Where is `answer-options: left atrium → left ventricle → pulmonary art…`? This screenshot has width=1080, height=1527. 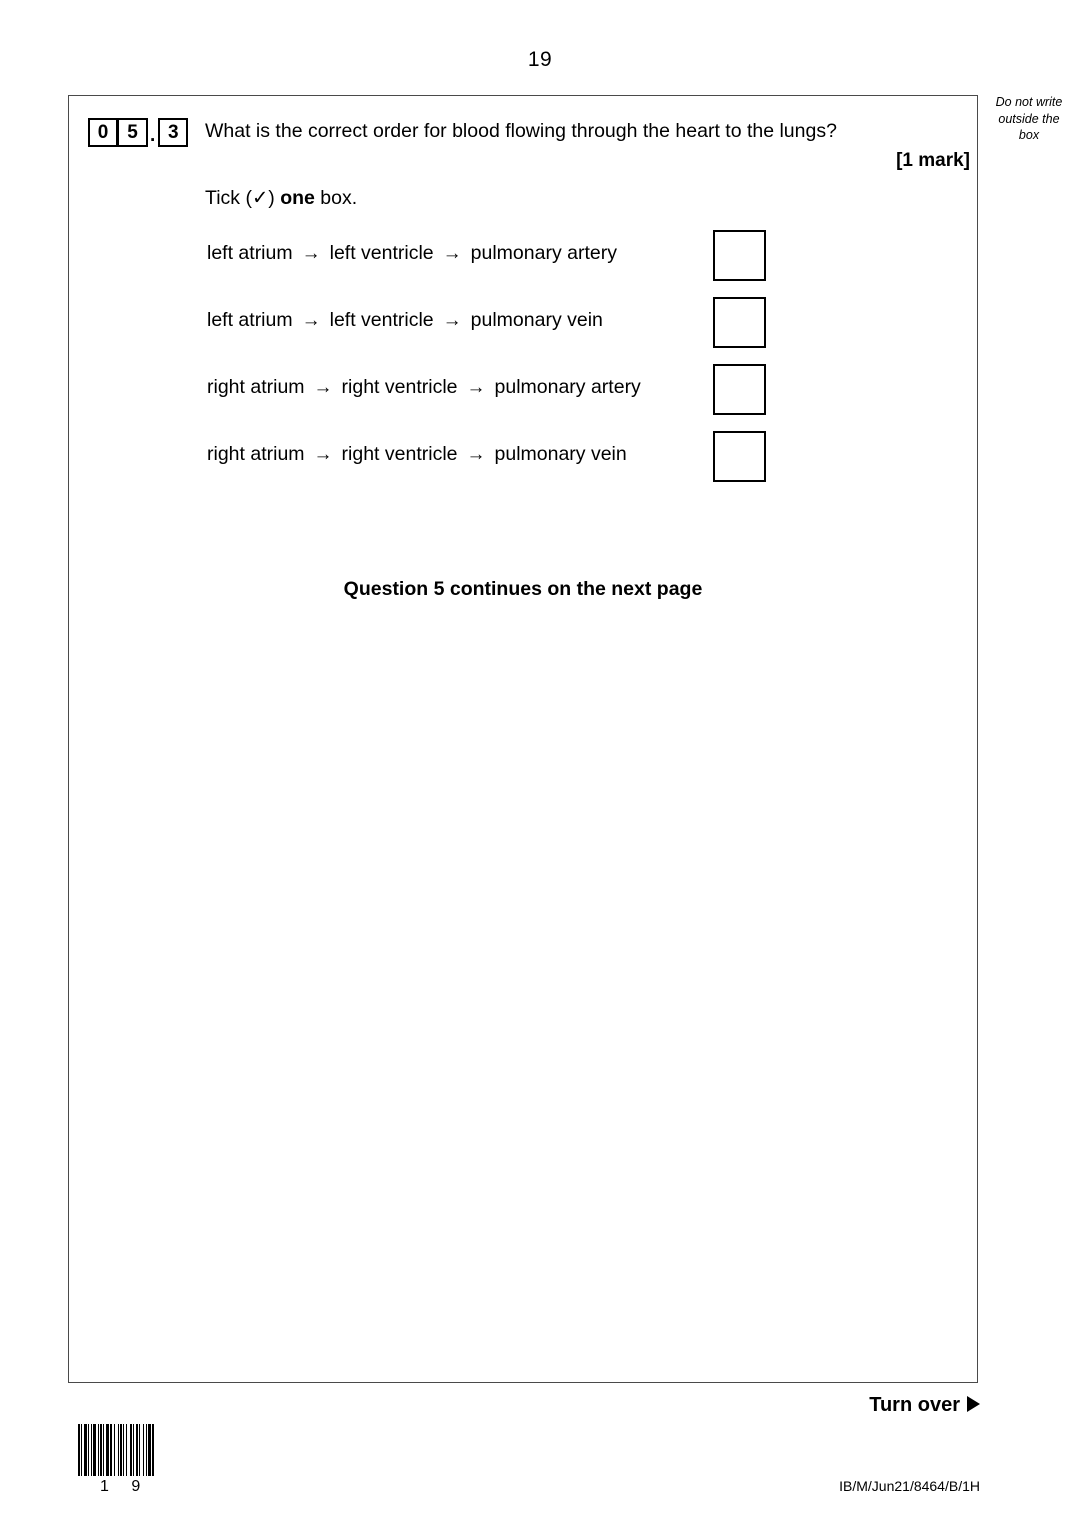
answer-options: left atrium → left ventricle → pulmonary art… is located at coordinates (517, 368).